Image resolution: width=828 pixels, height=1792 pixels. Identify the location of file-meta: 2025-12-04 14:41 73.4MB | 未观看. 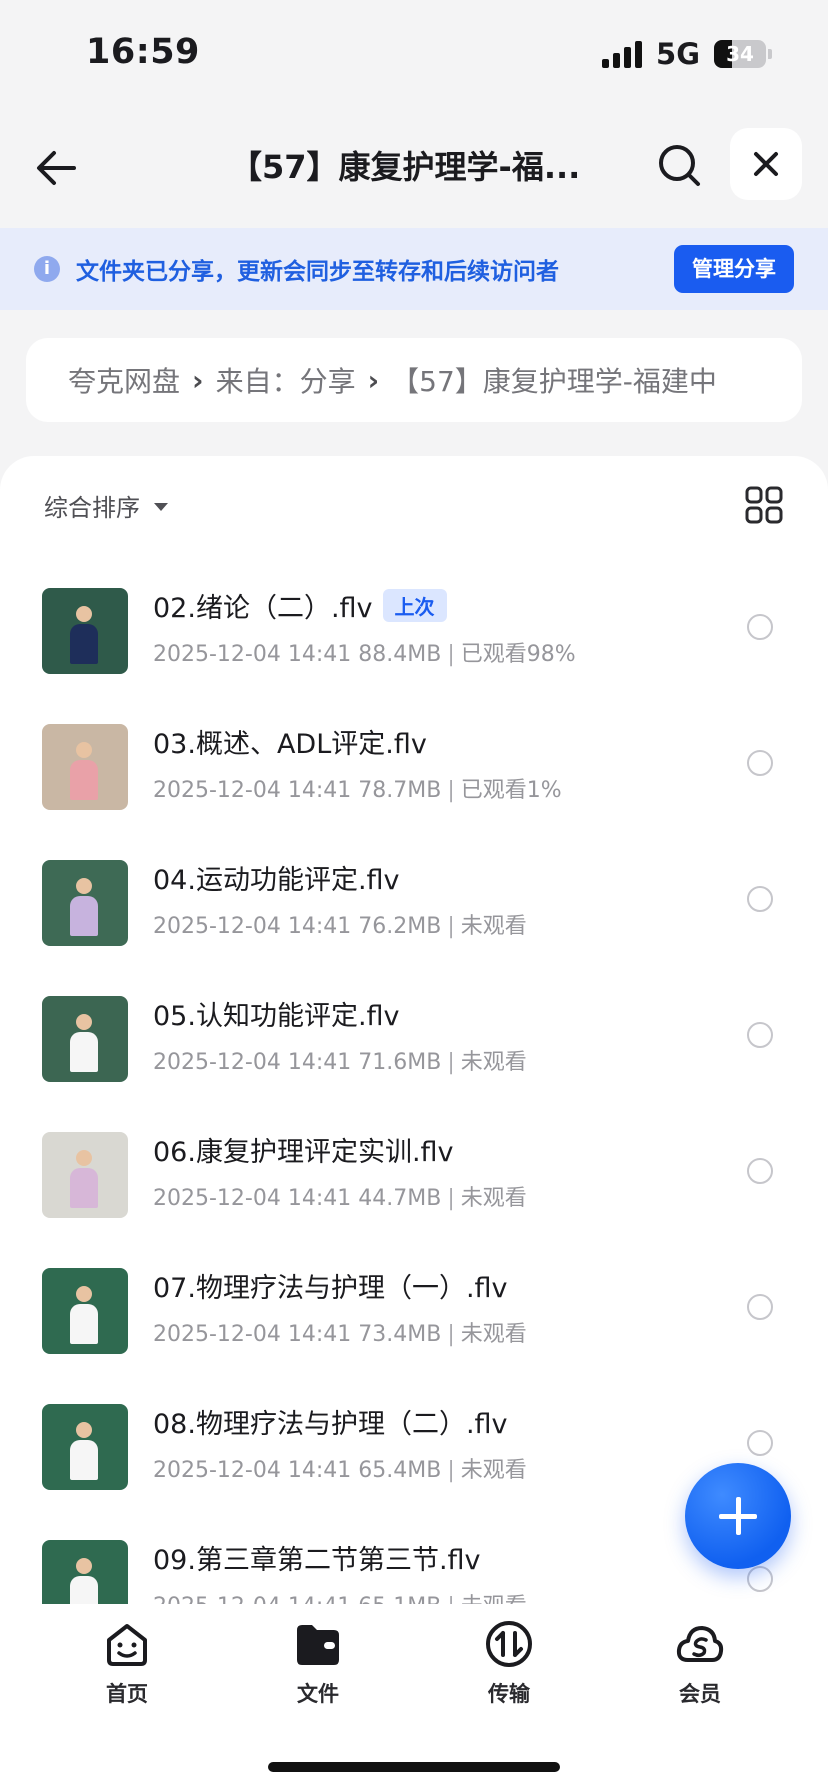
(340, 1334).